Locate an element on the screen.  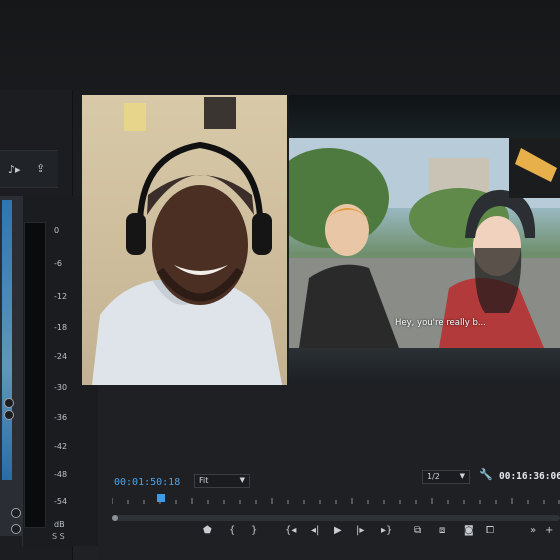
duration-timecode: 00:16:36:06 is located at coordinates (529, 476).